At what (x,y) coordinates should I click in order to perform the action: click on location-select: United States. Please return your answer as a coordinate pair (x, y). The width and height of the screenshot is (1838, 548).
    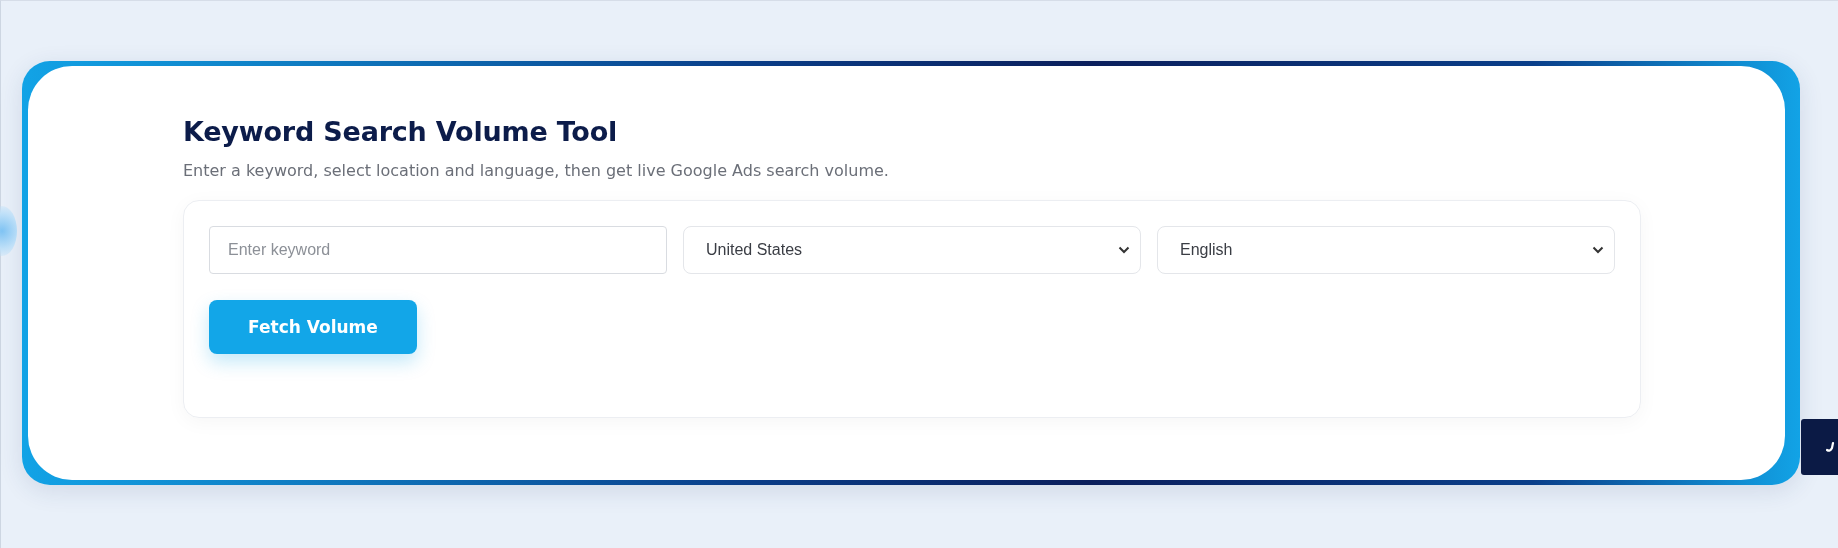
    Looking at the image, I should click on (912, 250).